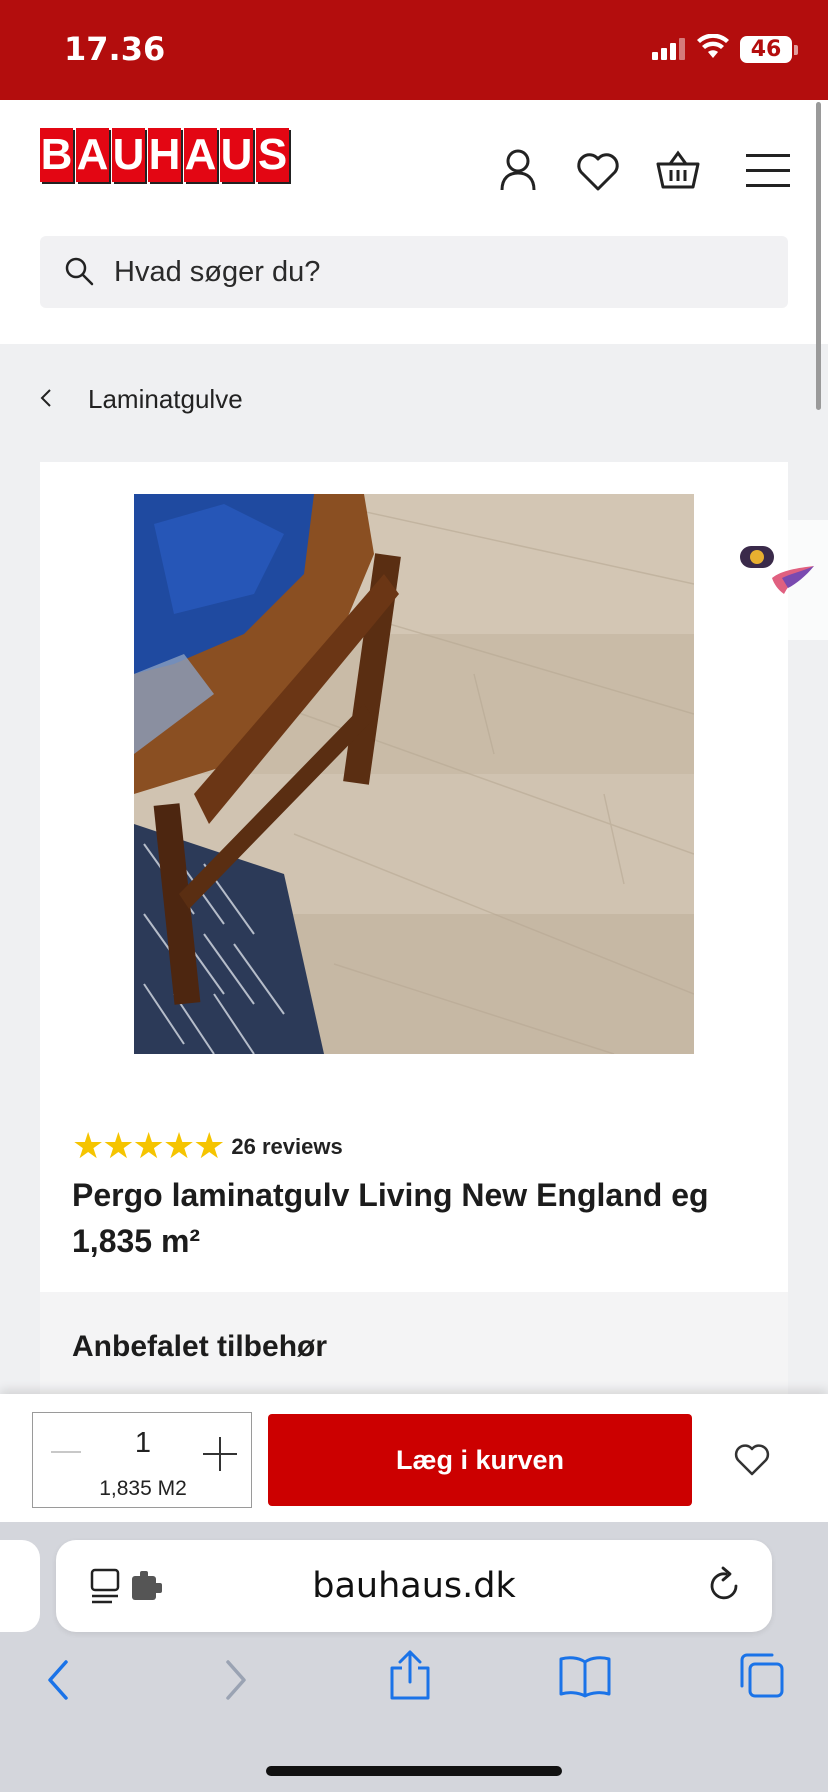 This screenshot has width=828, height=1792. I want to click on scrollbar-thumb, so click(818, 256).